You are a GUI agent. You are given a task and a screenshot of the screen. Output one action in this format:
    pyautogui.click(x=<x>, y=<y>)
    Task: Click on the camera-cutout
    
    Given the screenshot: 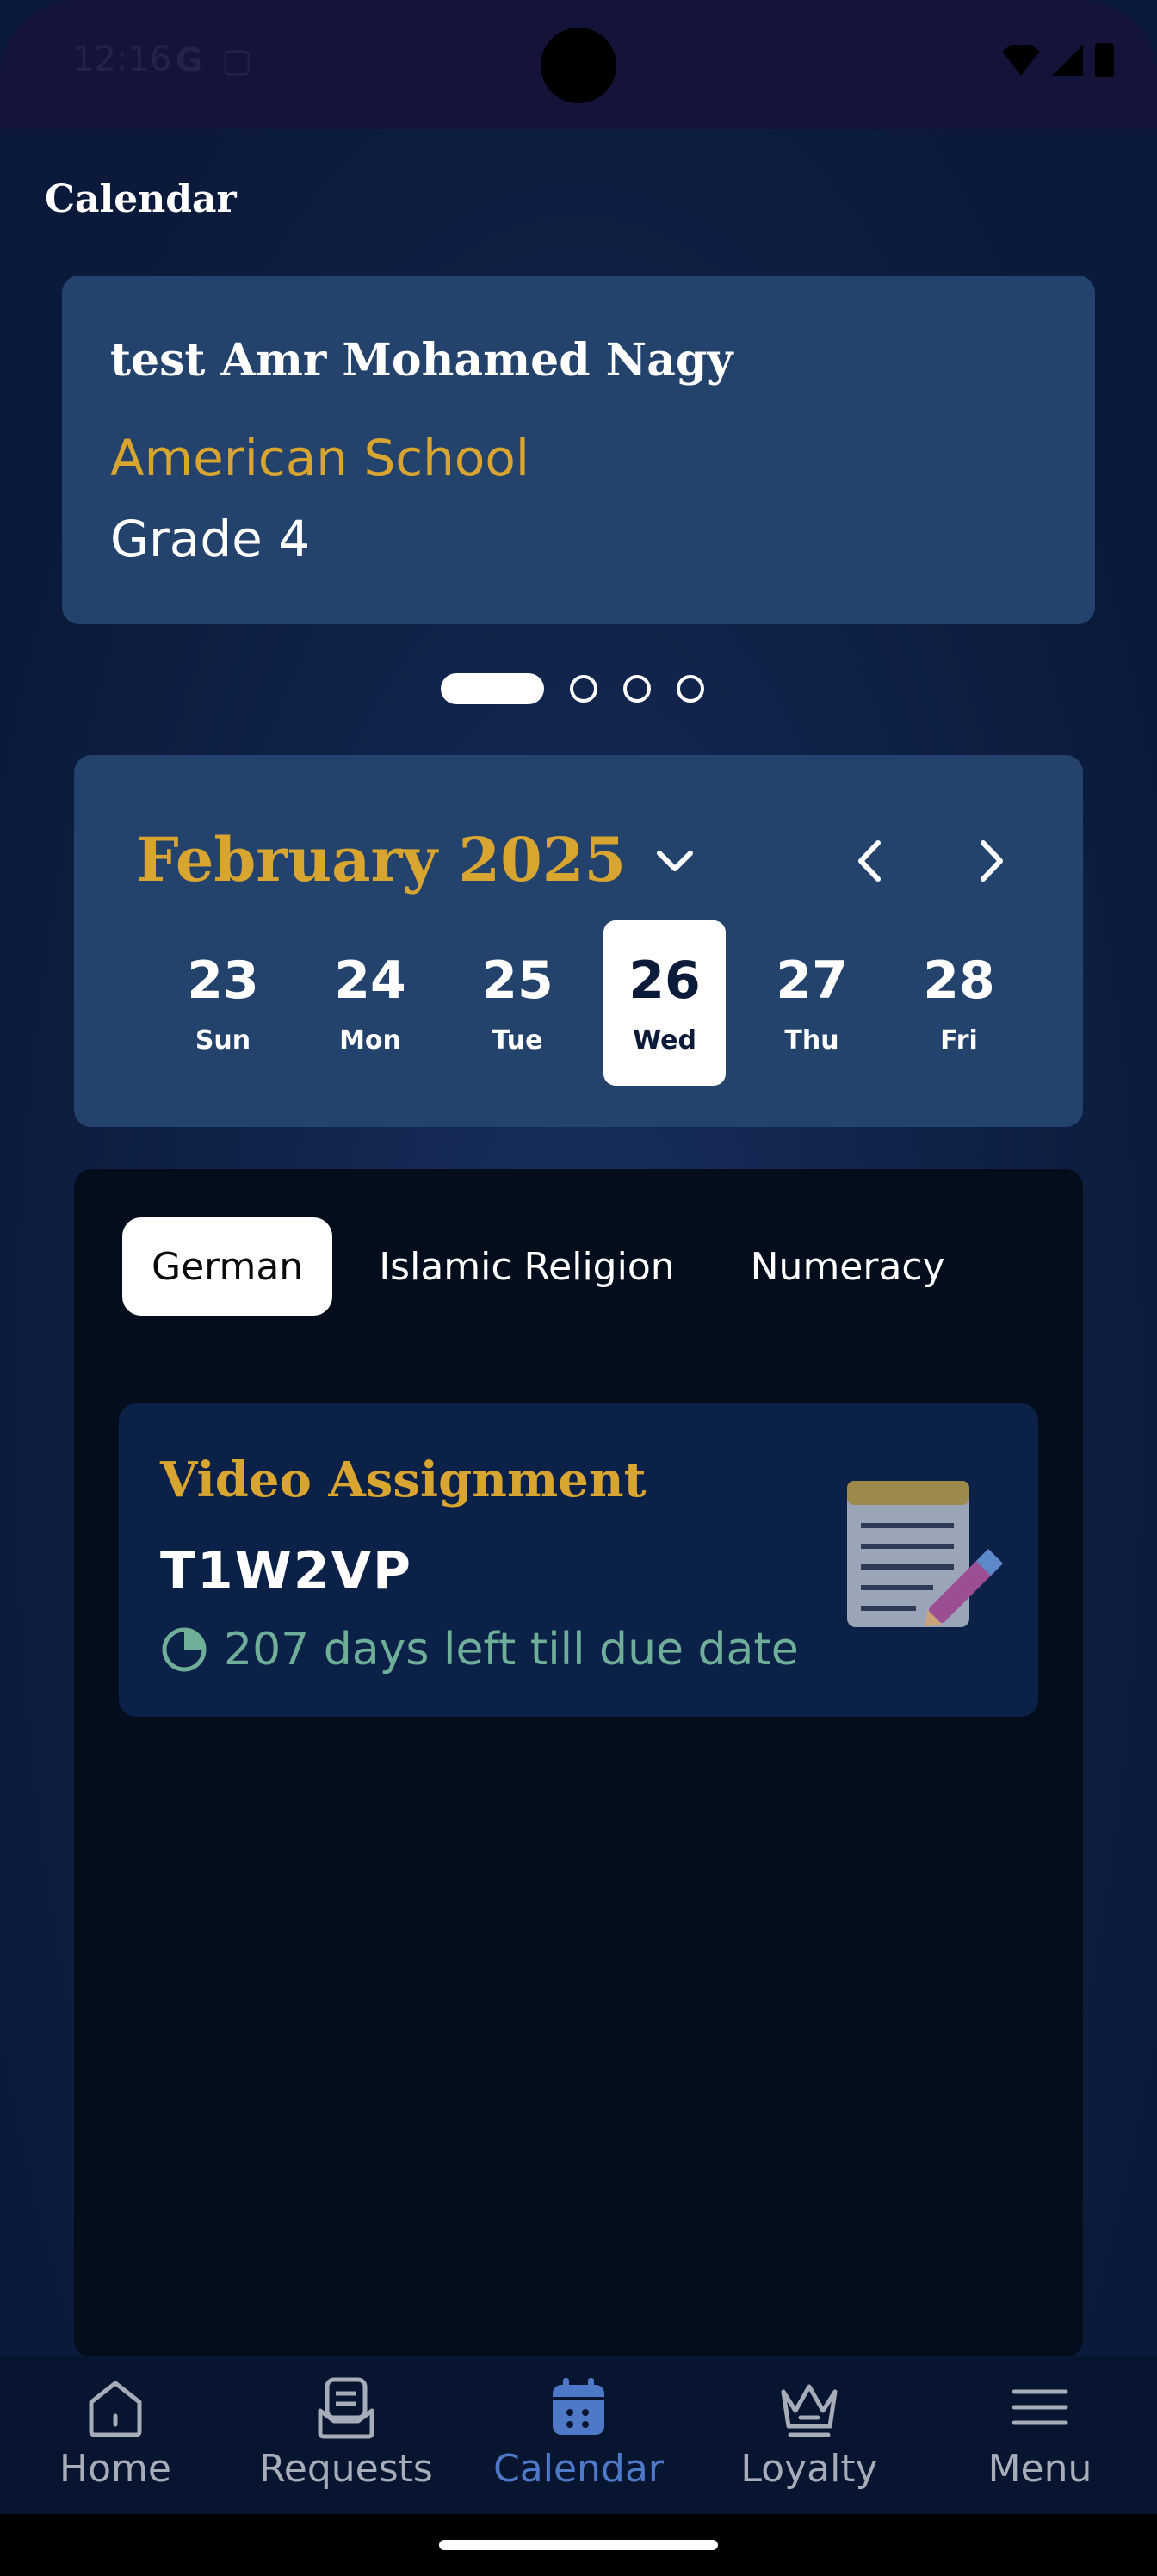 What is the action you would take?
    pyautogui.click(x=579, y=65)
    